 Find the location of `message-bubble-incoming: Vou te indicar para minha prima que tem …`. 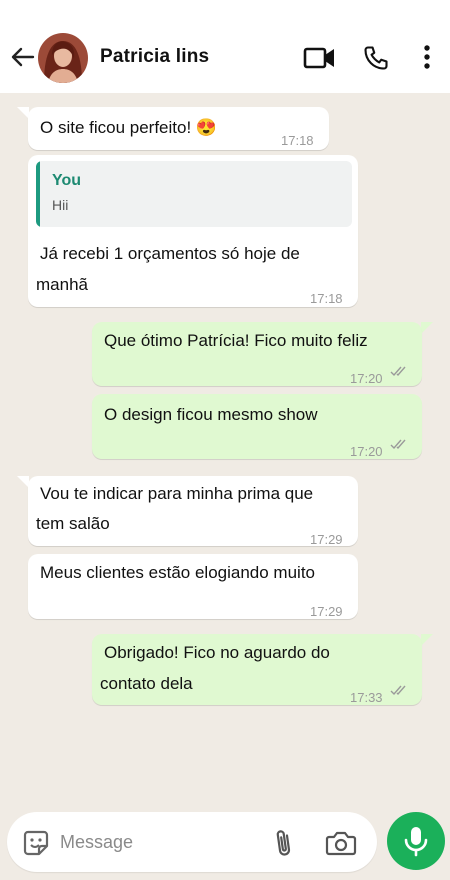

message-bubble-incoming: Vou te indicar para minha prima que tem … is located at coordinates (193, 511).